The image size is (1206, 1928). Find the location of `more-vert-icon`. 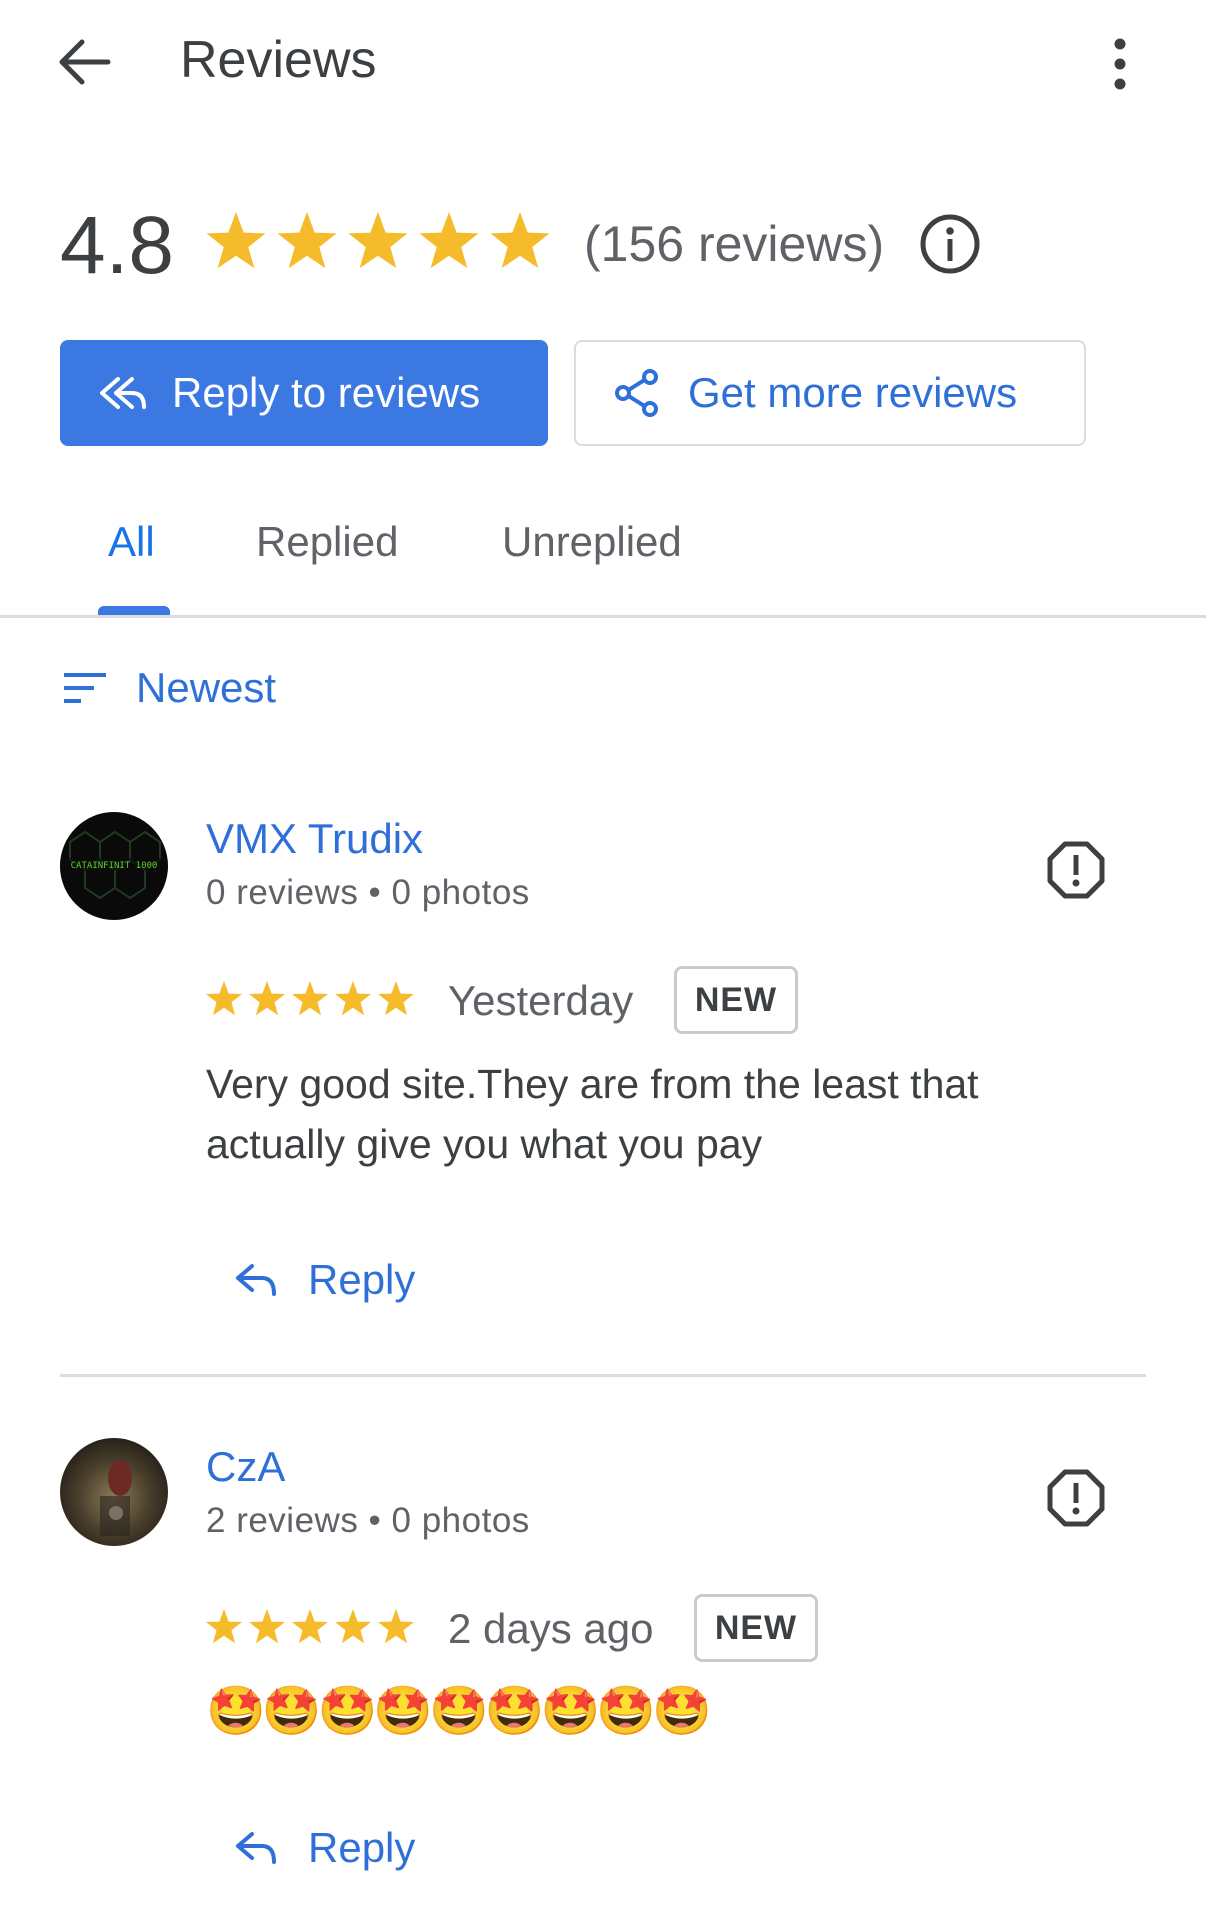

more-vert-icon is located at coordinates (1120, 64).